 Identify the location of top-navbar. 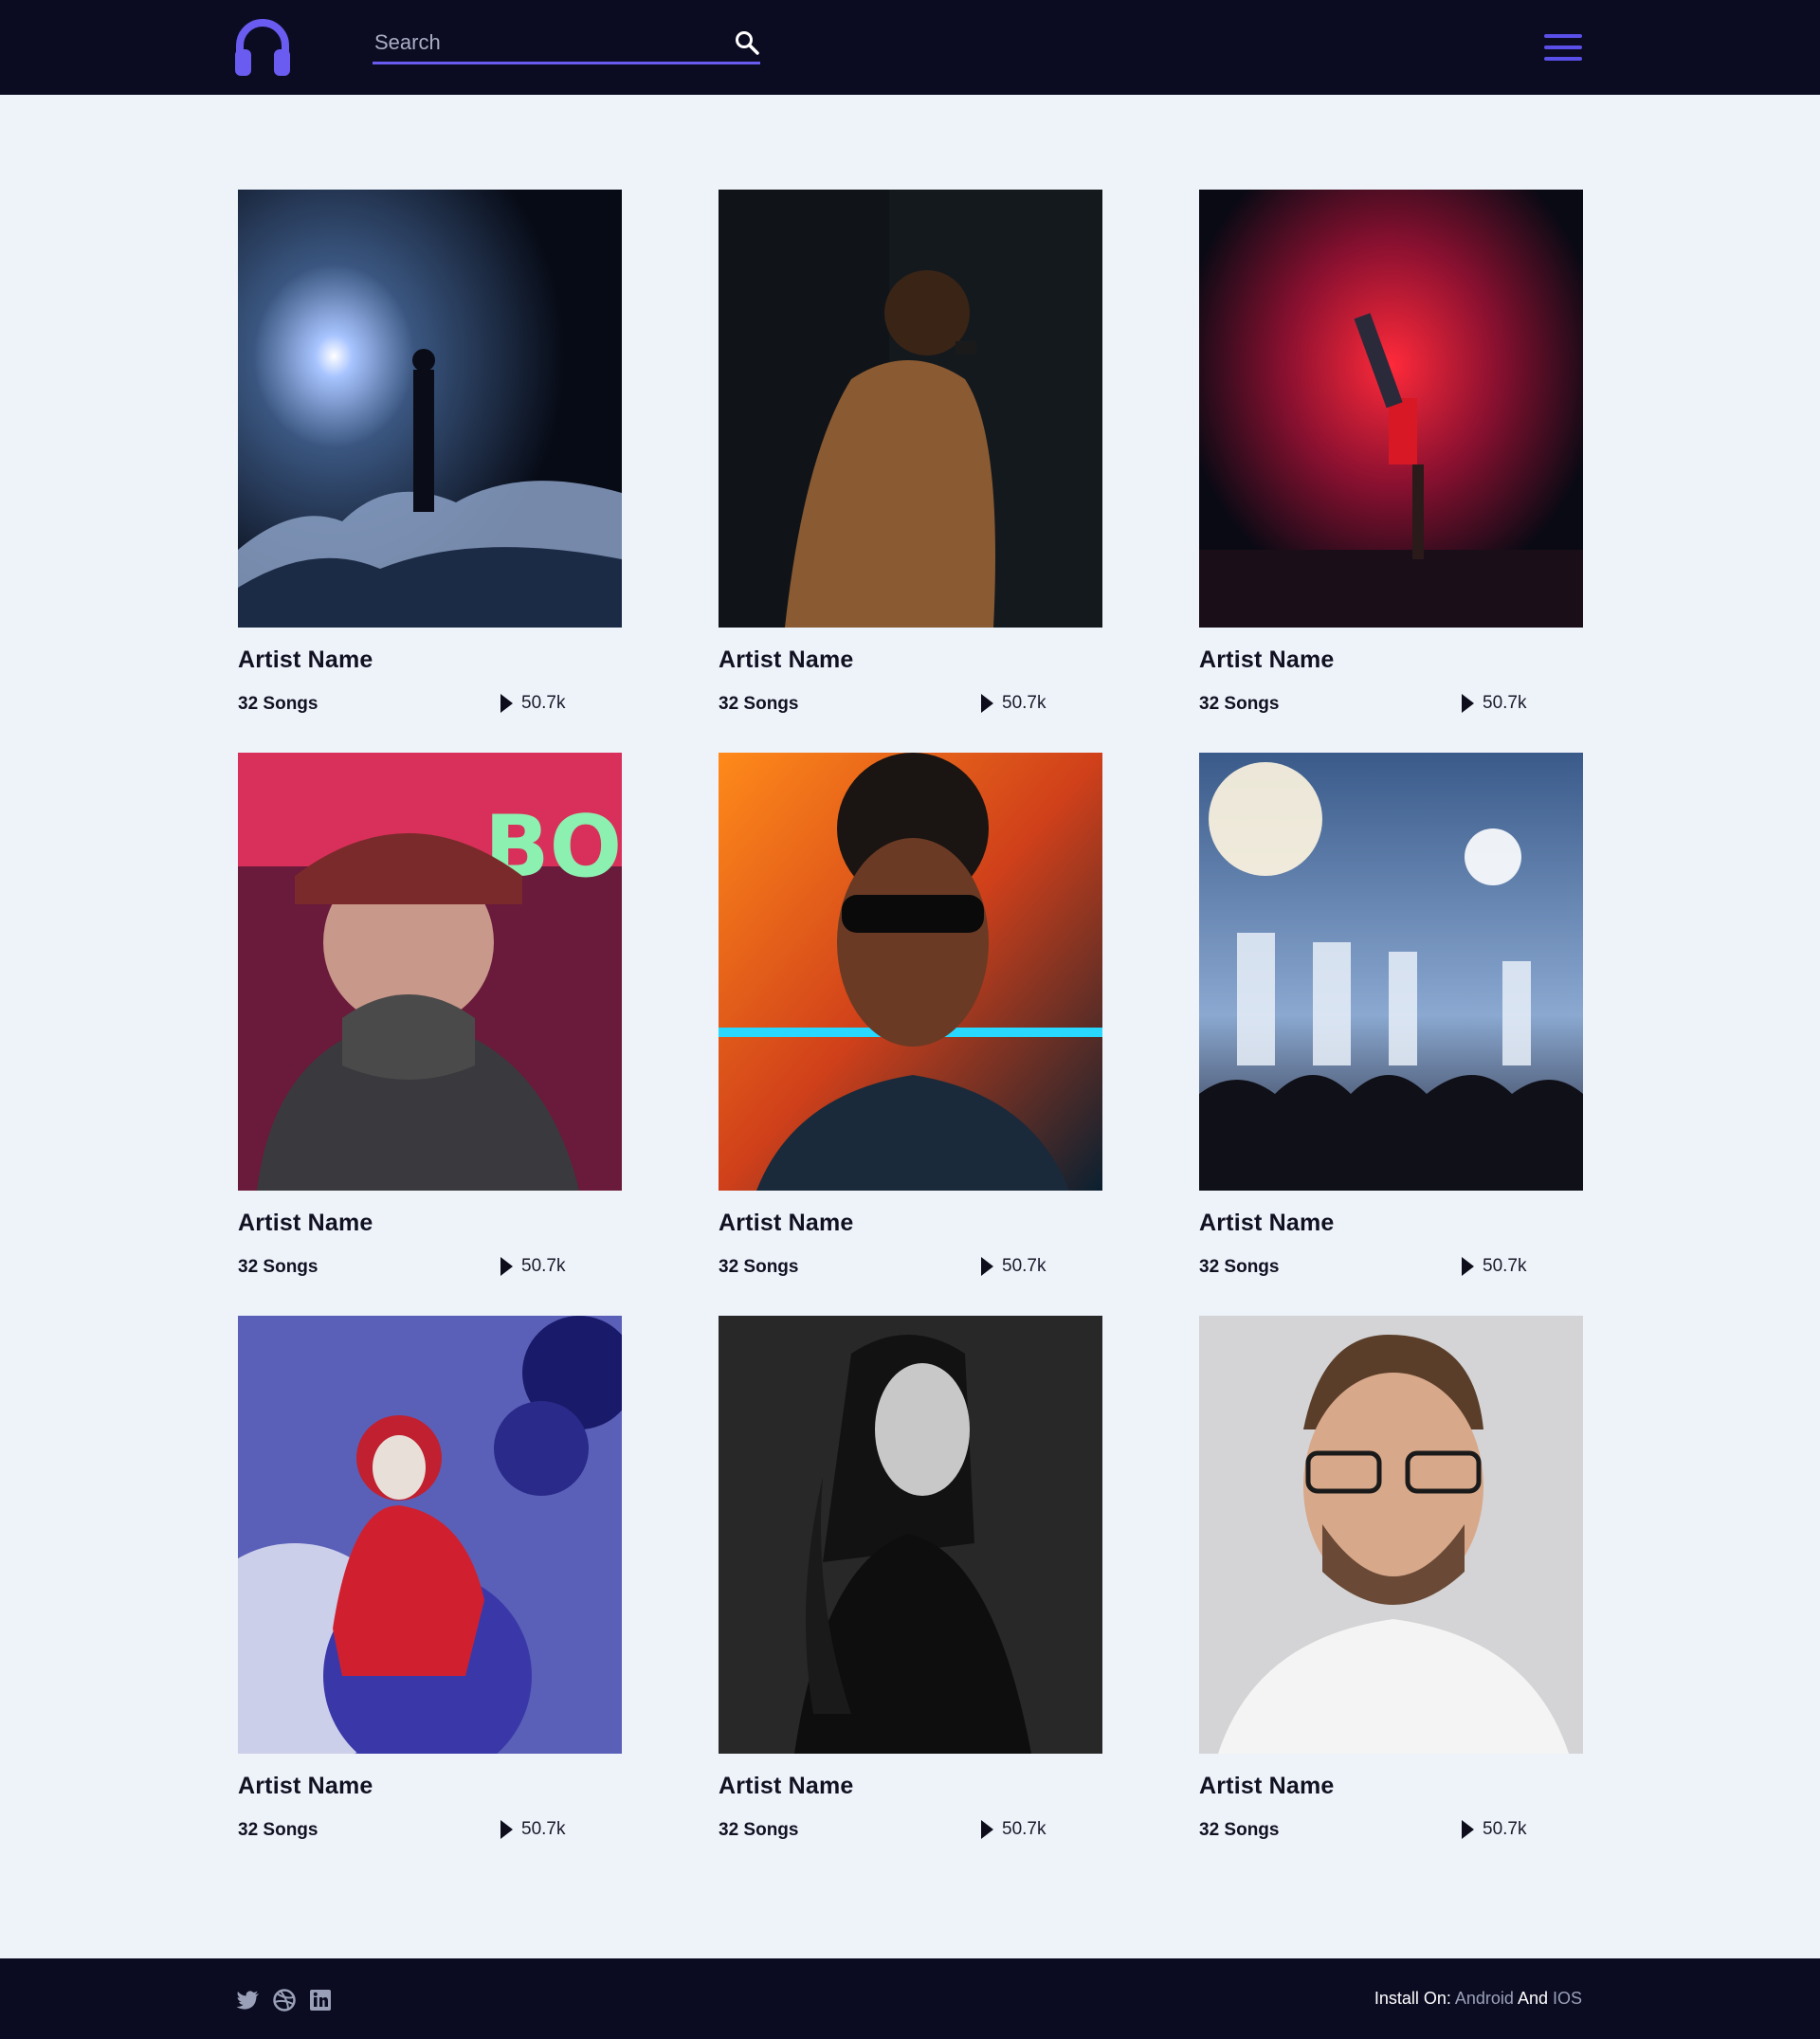
(910, 47).